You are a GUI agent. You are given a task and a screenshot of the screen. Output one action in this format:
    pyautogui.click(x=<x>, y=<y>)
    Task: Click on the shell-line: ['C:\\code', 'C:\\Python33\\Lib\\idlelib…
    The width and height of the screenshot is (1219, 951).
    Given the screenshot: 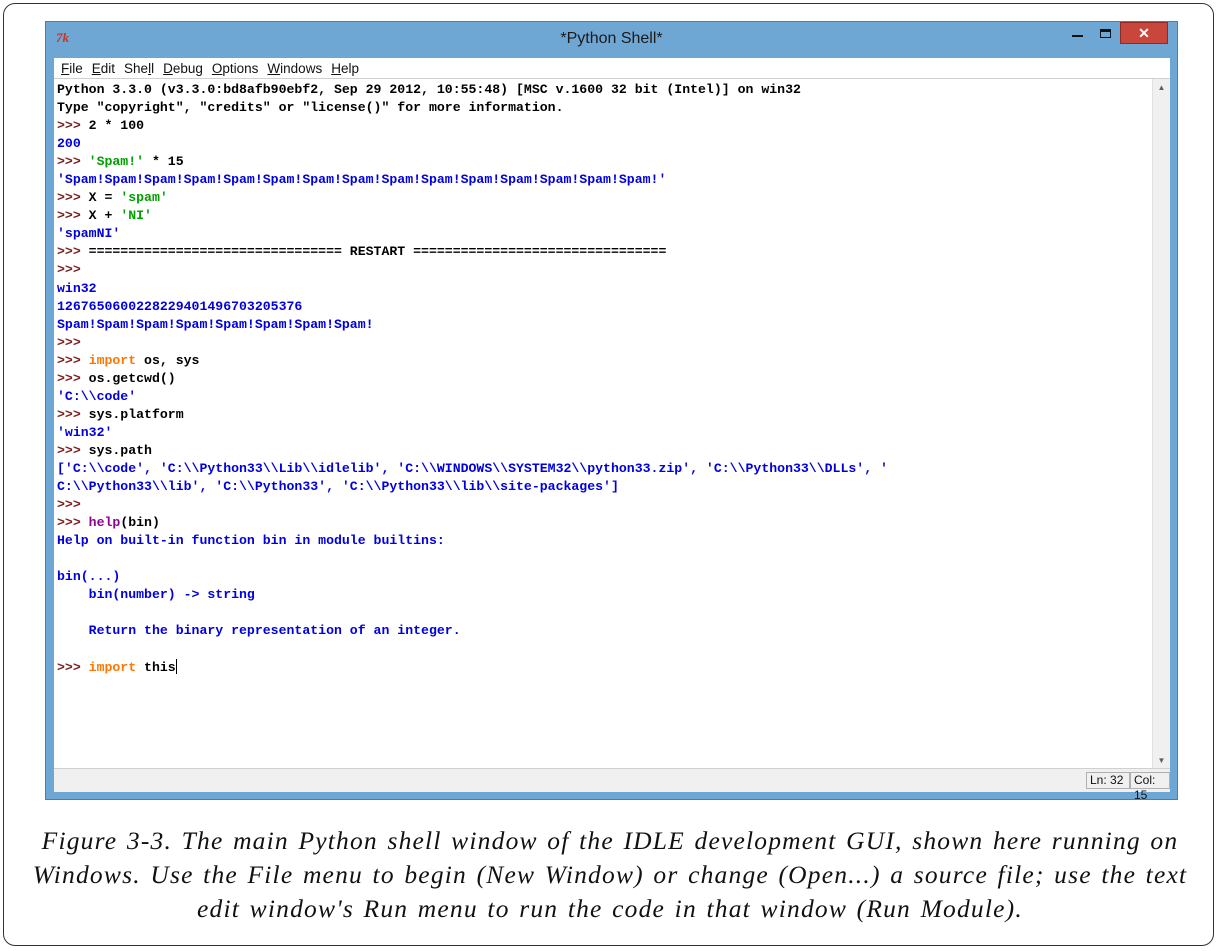 What is the action you would take?
    pyautogui.click(x=472, y=468)
    